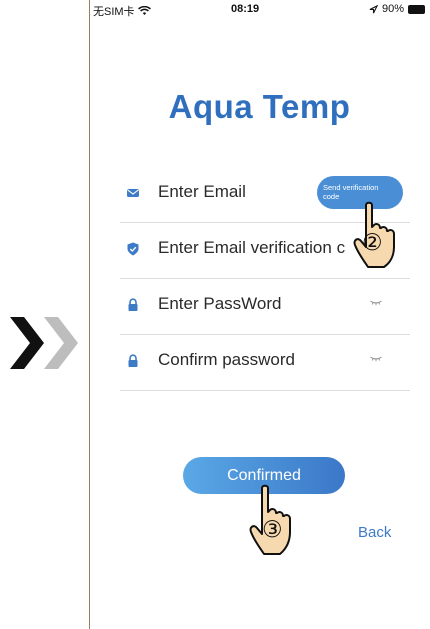  I want to click on carrier-label: 无SIM卡, so click(114, 12).